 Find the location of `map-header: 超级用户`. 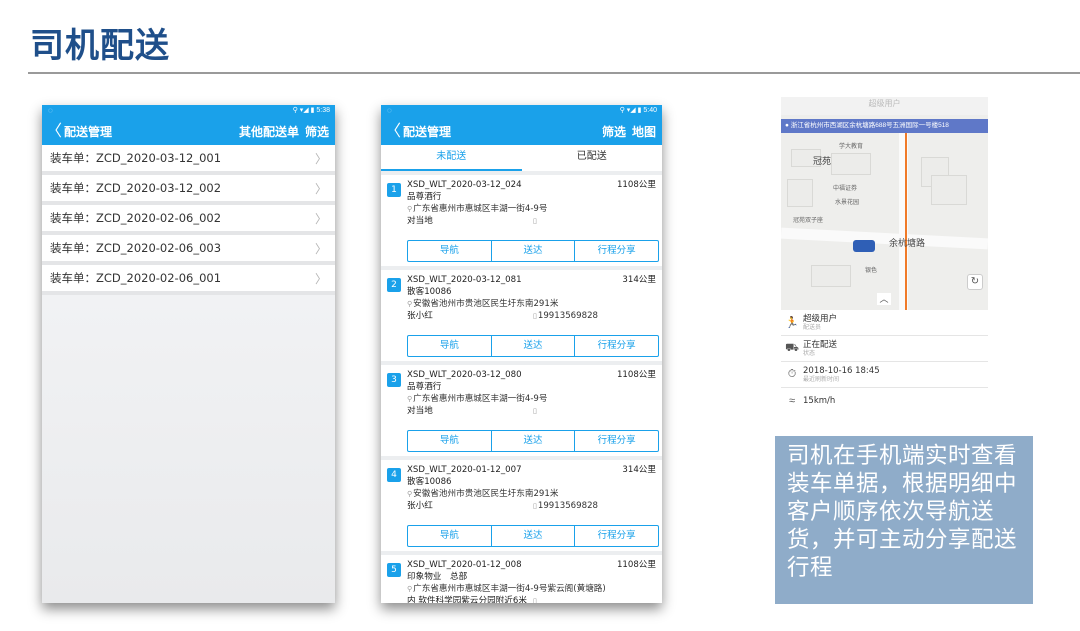

map-header: 超级用户 is located at coordinates (884, 106).